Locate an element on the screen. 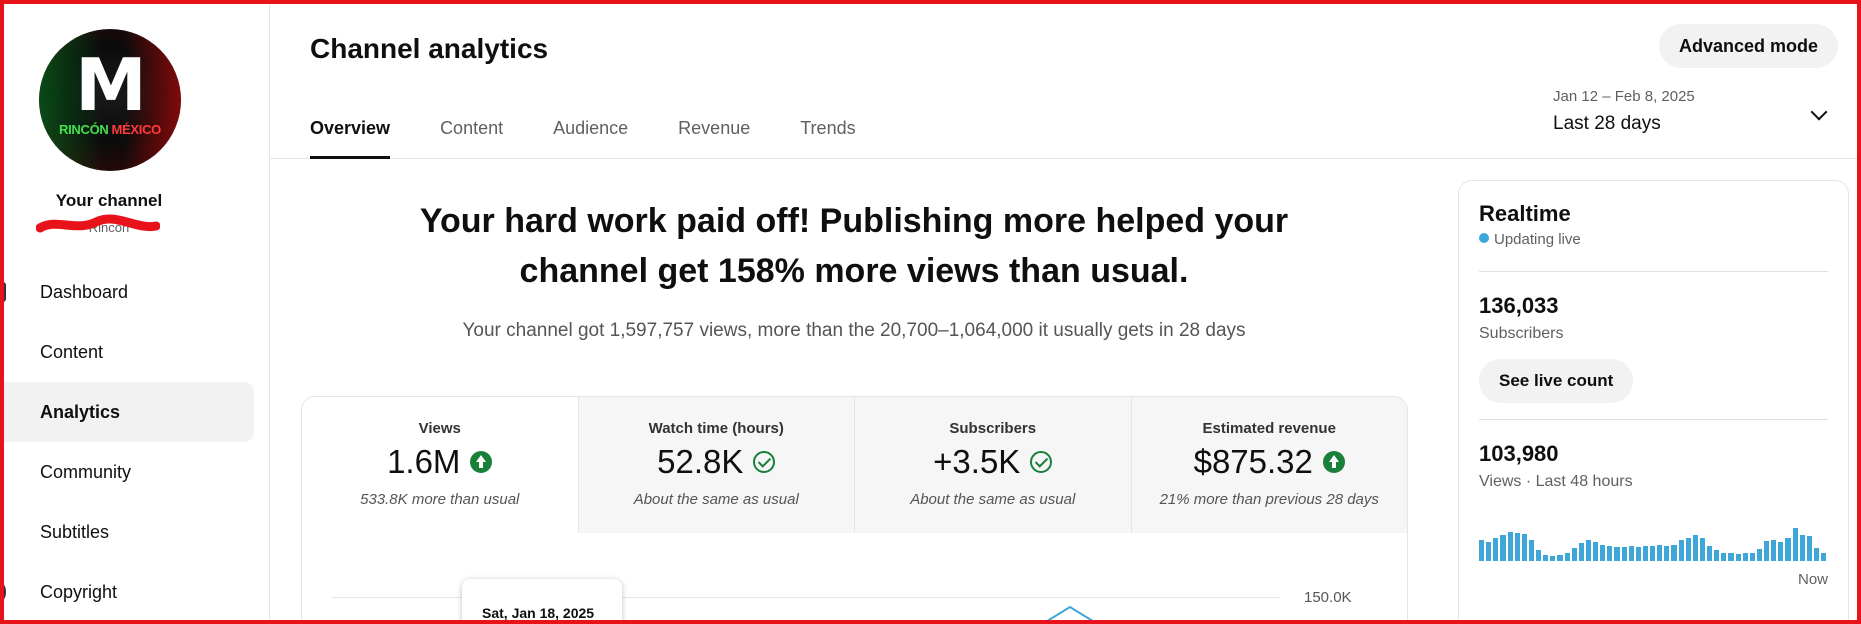 The height and width of the screenshot is (624, 1861). check-circle-icon is located at coordinates (764, 462).